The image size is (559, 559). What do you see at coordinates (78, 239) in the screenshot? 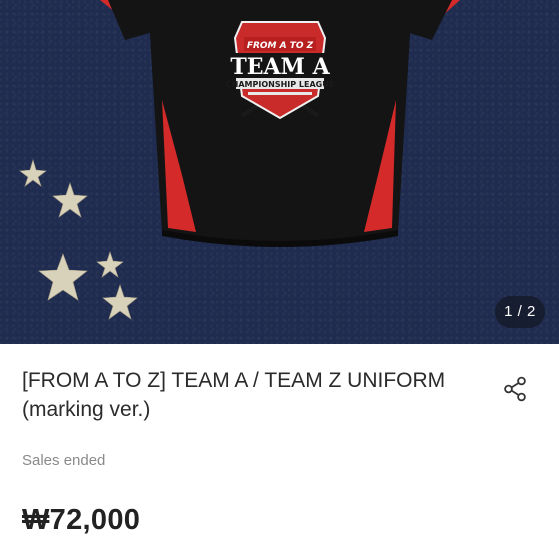
I see `decorative-stars` at bounding box center [78, 239].